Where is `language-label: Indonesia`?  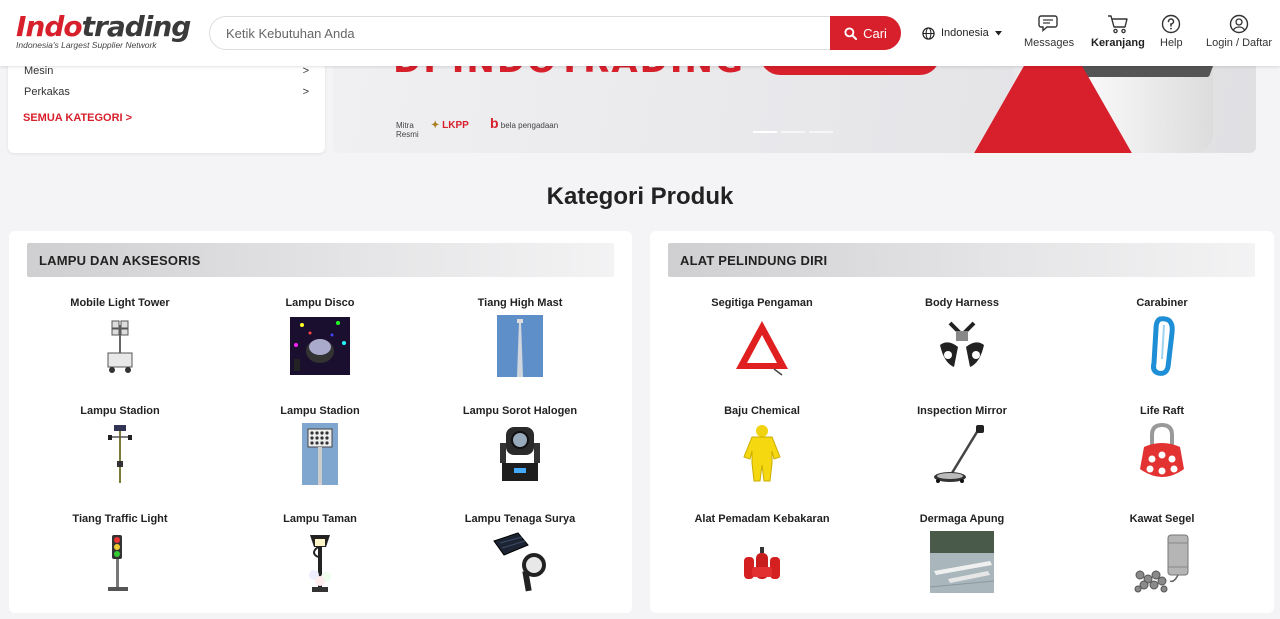
language-label: Indonesia is located at coordinates (965, 33).